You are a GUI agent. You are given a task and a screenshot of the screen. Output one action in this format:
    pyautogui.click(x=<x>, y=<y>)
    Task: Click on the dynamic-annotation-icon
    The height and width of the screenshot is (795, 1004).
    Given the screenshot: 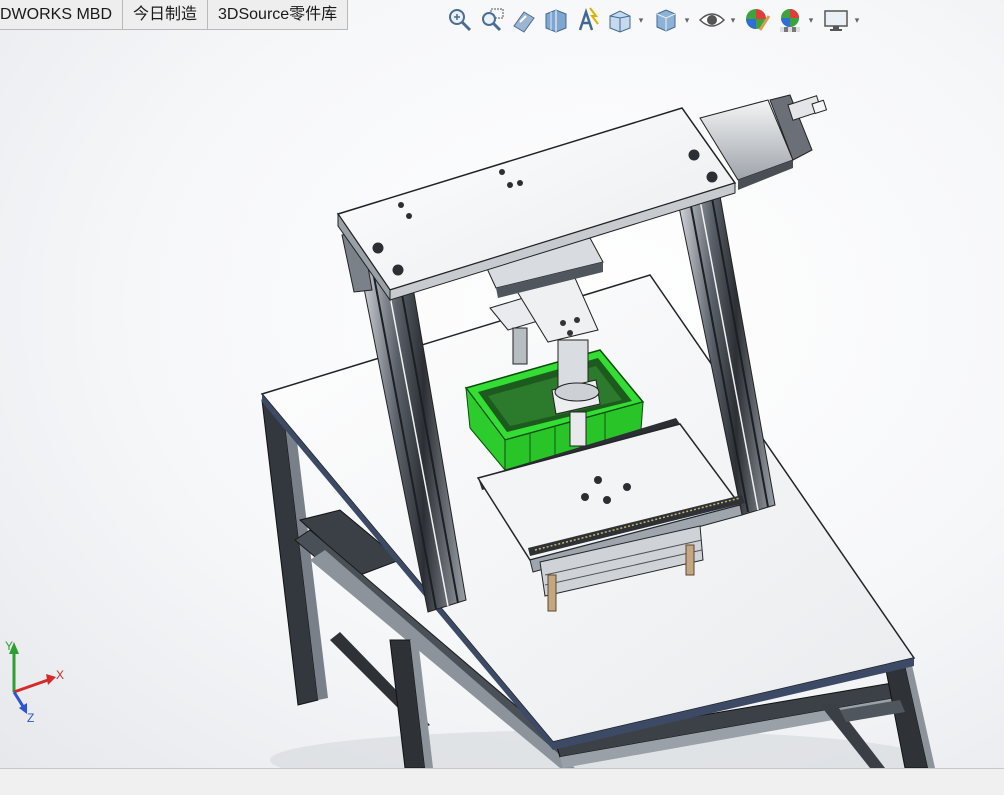 What is the action you would take?
    pyautogui.click(x=588, y=20)
    